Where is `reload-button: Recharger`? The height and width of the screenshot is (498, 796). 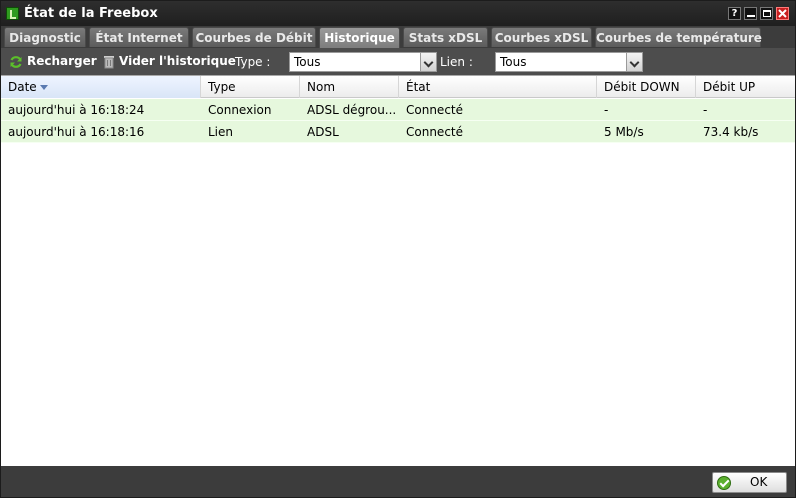
reload-button: Recharger is located at coordinates (53, 61).